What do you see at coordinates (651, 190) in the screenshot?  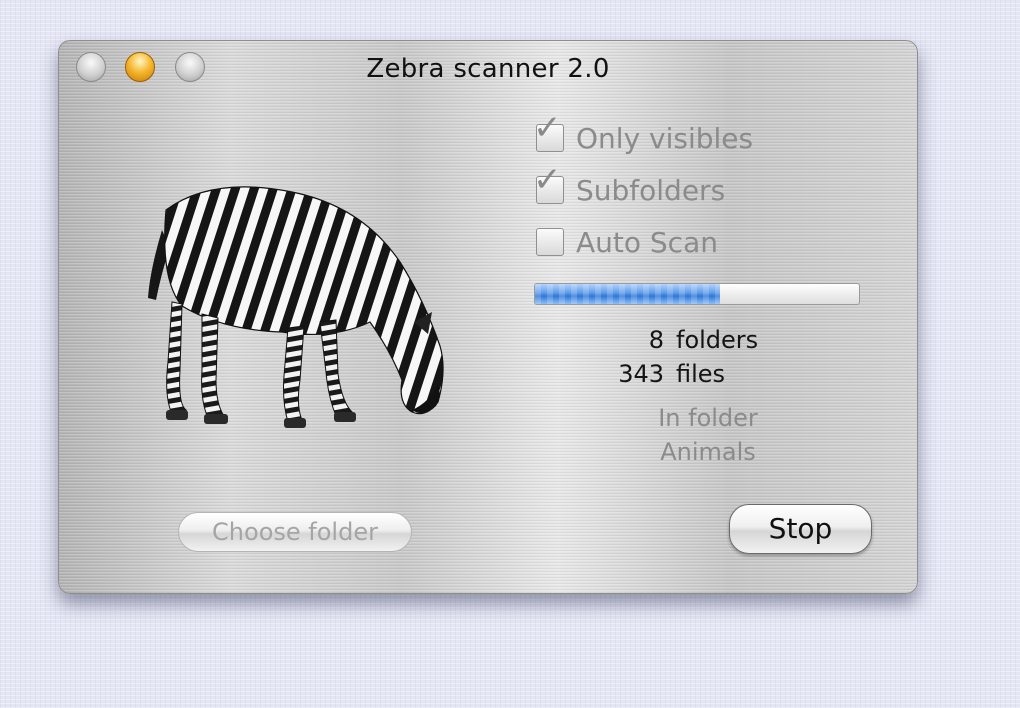 I see `subfolders-label: Subfolders` at bounding box center [651, 190].